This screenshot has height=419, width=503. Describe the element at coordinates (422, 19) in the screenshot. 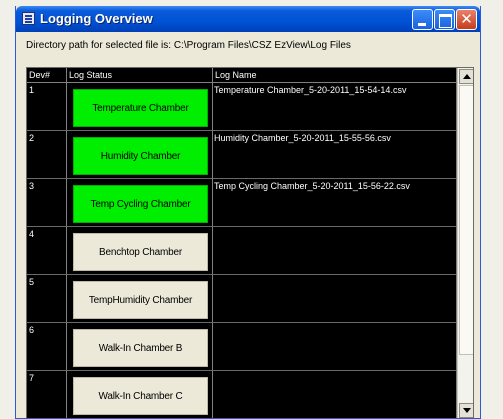

I see `minimize-button` at that location.